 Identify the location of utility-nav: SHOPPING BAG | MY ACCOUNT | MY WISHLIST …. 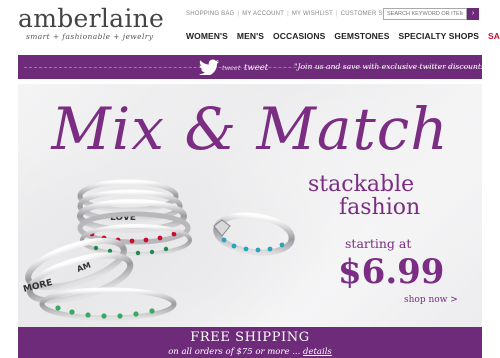
(296, 14).